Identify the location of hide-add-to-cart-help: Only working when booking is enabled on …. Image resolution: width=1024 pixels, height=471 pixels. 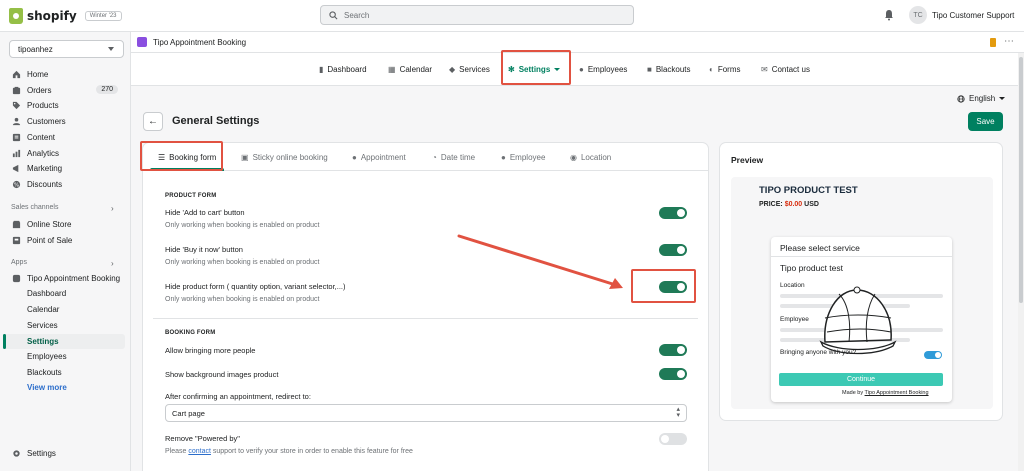
(242, 225).